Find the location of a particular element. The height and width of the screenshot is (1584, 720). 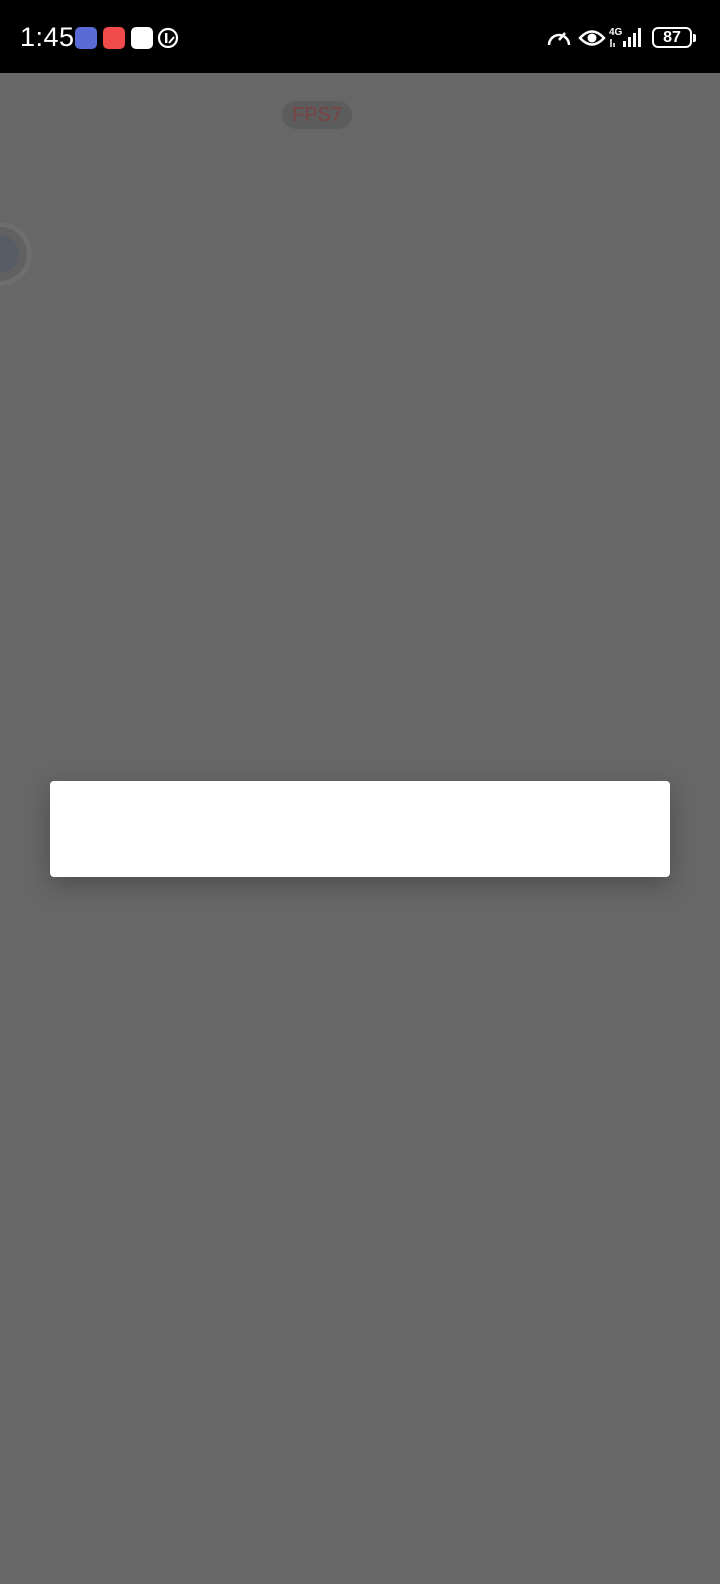

message-app-icon is located at coordinates (142, 38).